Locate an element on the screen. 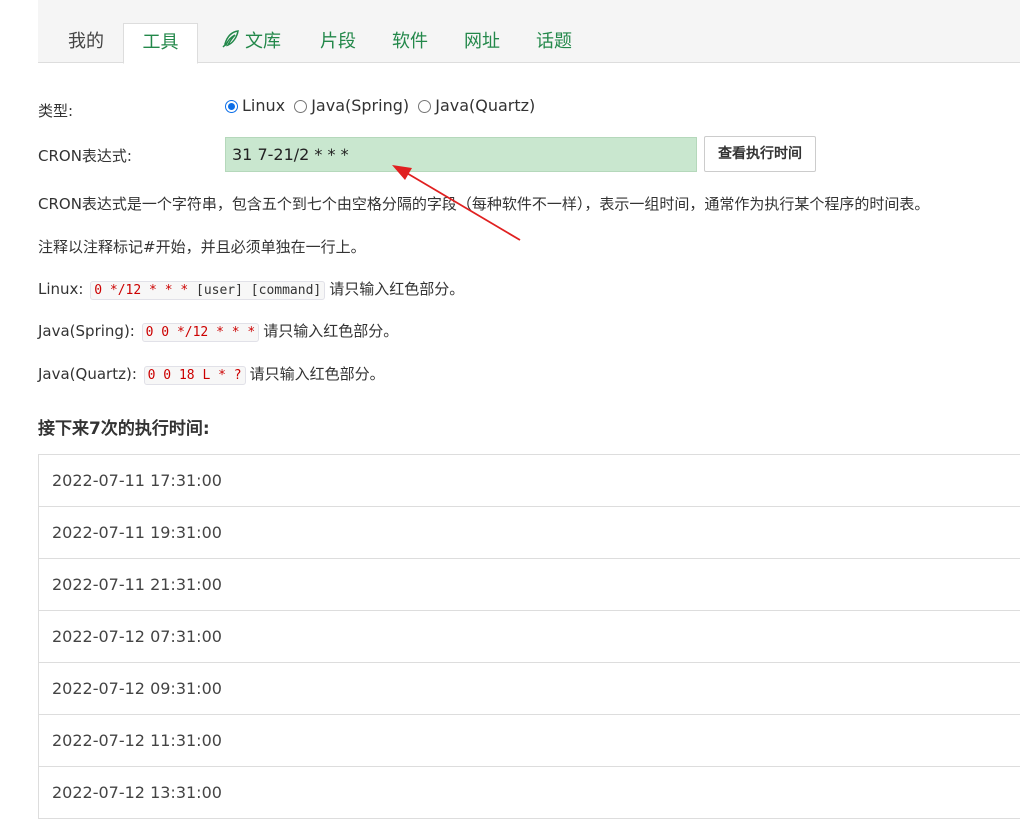  radio-java-quartz-label: Java(Quartz) is located at coordinates (485, 105).